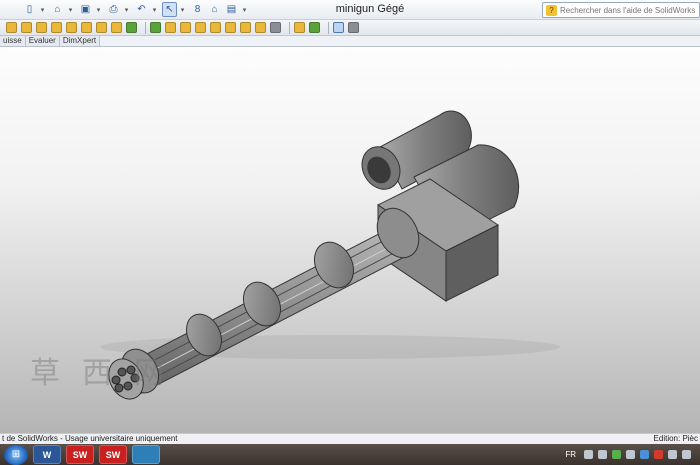 Image resolution: width=700 pixels, height=465 pixels. Describe the element at coordinates (275, 27) in the screenshot. I see `instant3d-icon` at that location.